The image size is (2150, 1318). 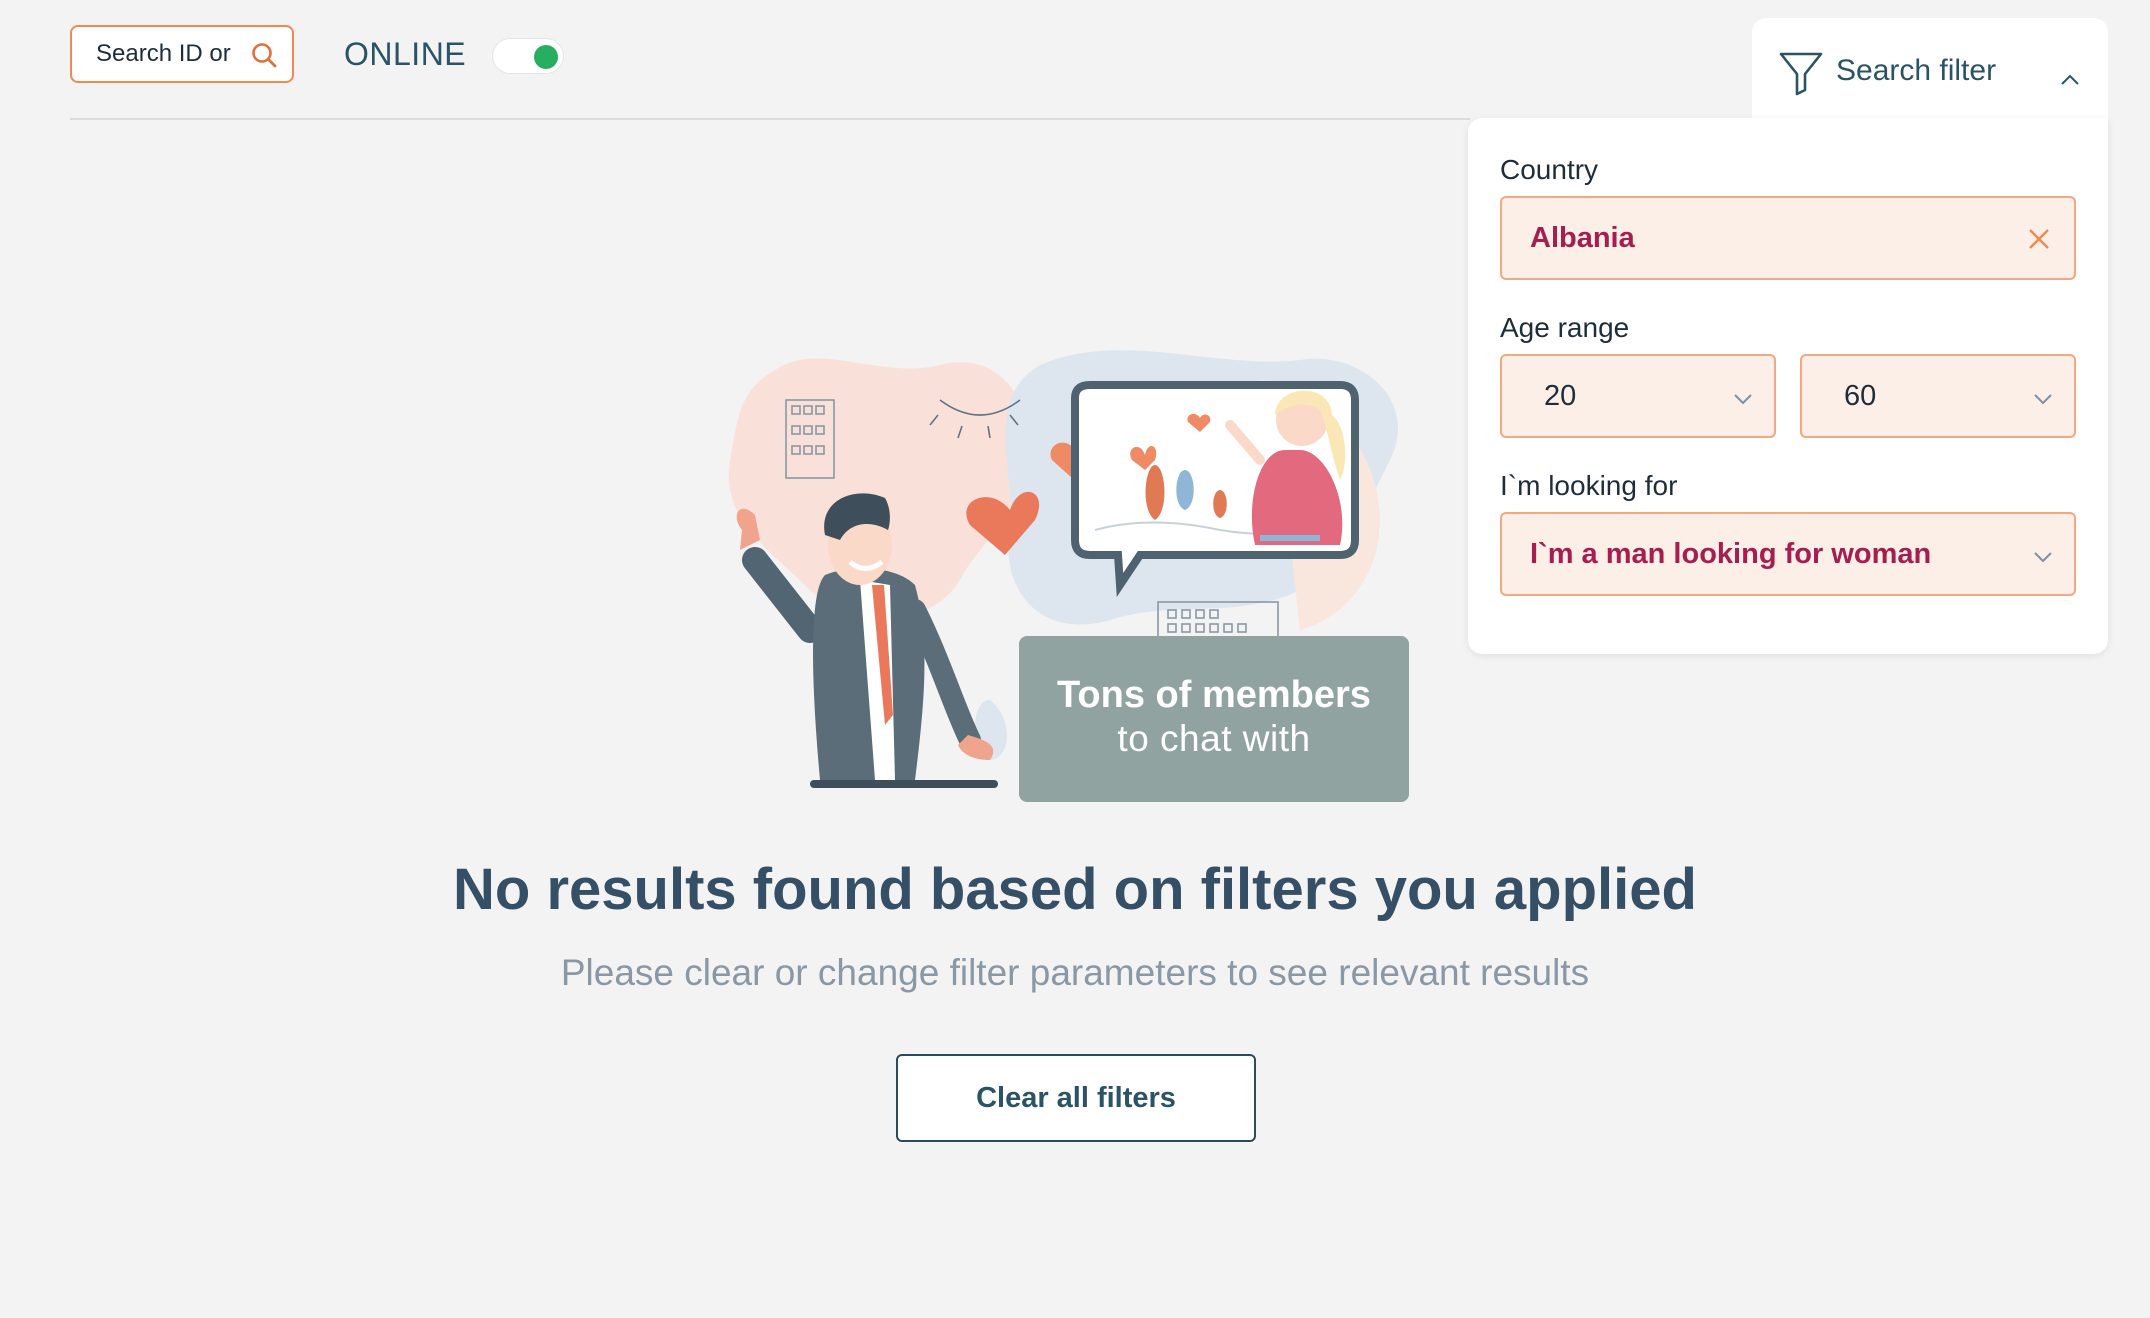 I want to click on looking-for-label: I`m looking for, so click(x=1589, y=485).